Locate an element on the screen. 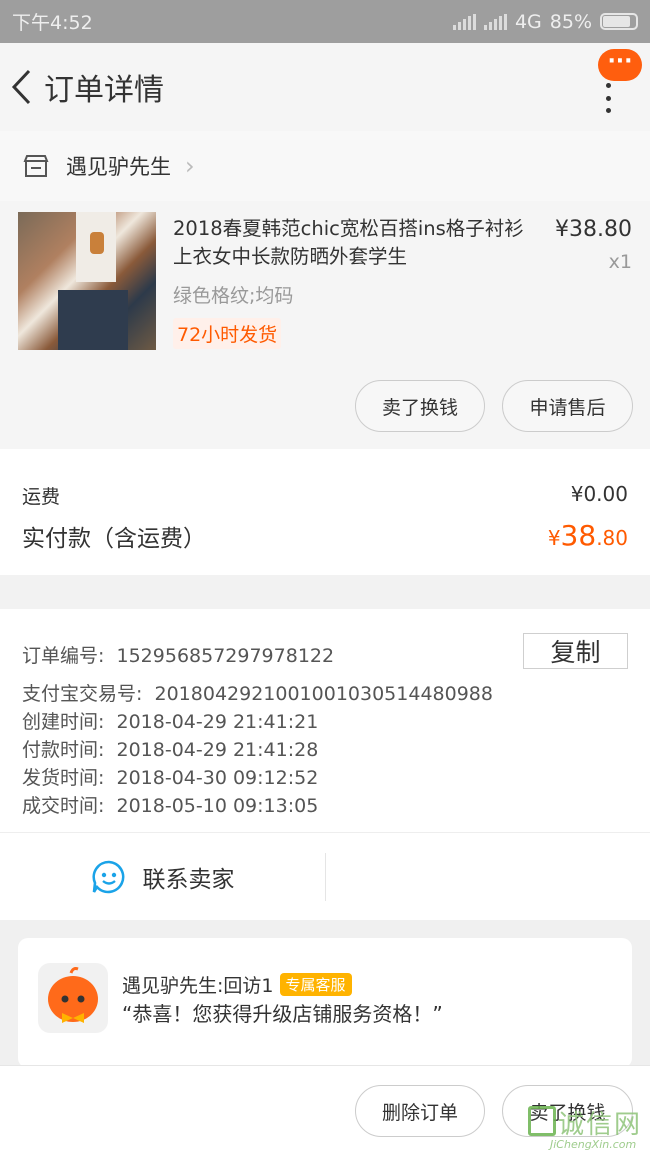 The height and width of the screenshot is (1155, 650). fee-section: 运费 ¥0.00 实付款（含运费） ¥38.80 is located at coordinates (325, 512).